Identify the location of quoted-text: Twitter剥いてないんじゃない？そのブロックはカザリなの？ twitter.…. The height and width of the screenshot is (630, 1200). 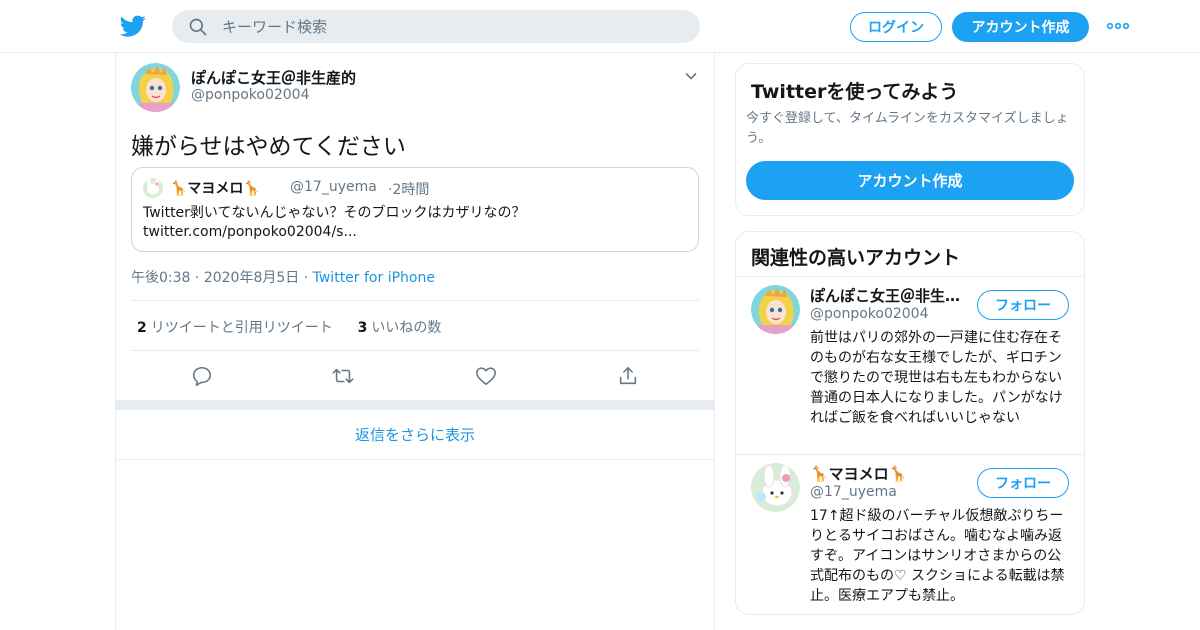
(415, 223).